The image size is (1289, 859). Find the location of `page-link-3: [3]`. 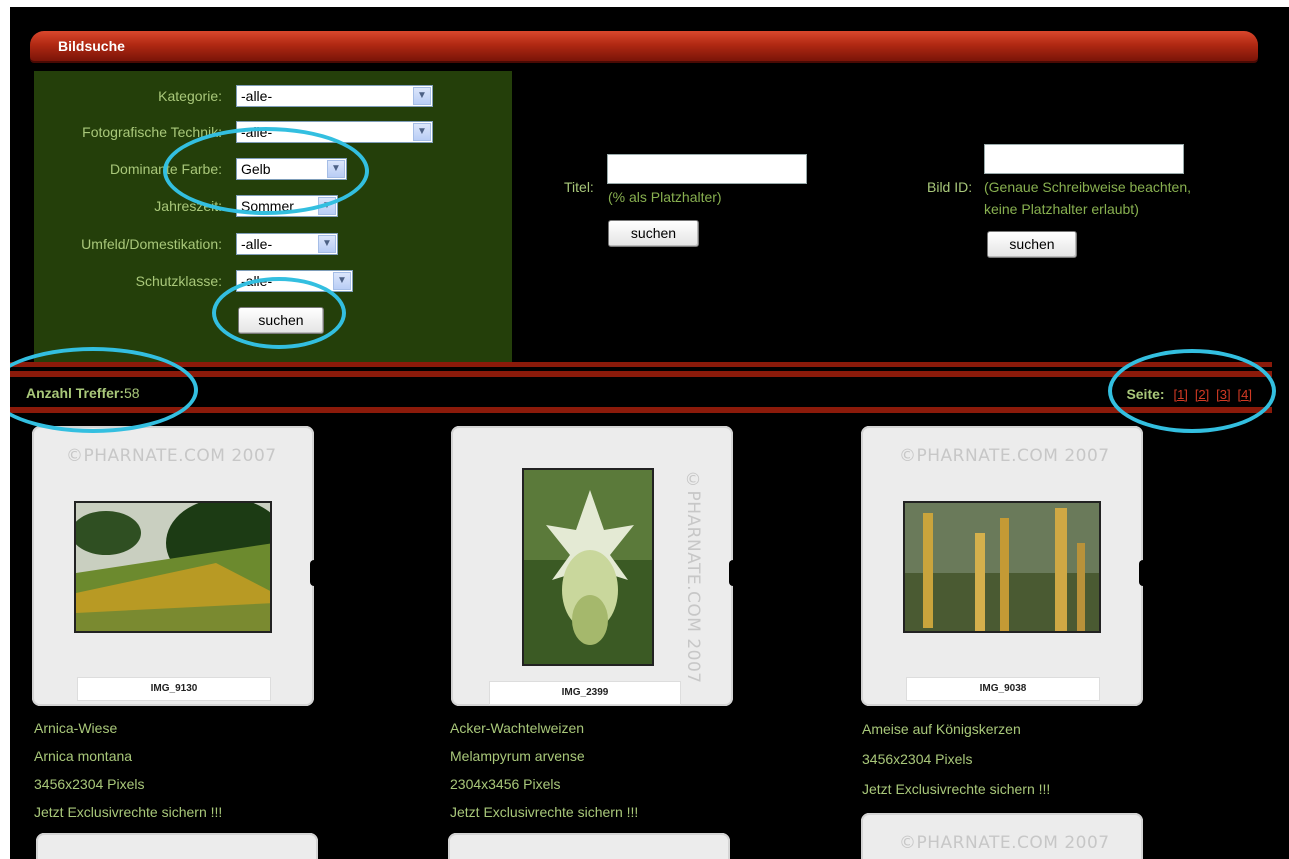

page-link-3: [3] is located at coordinates (1223, 394).